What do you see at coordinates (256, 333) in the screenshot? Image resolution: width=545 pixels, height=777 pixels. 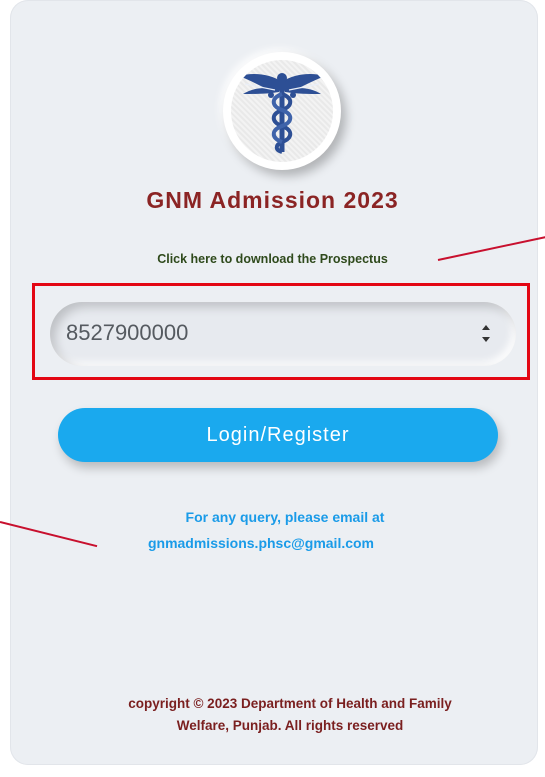 I see `phone-number-input` at bounding box center [256, 333].